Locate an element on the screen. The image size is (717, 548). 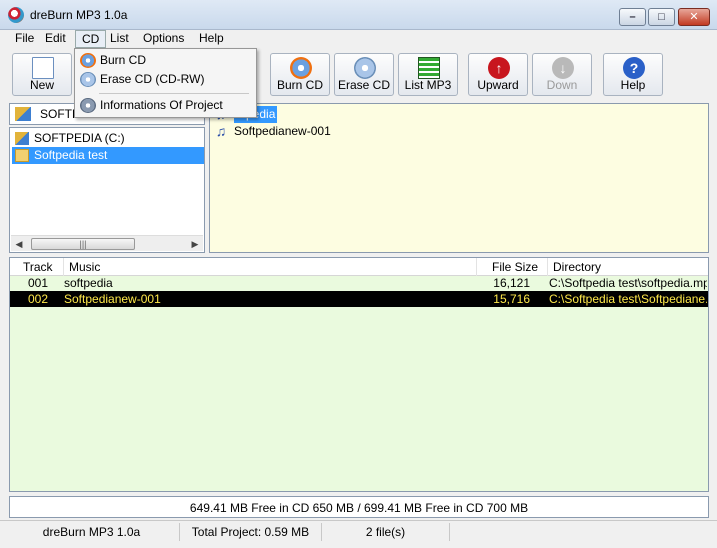
help-icon: ? is located at coordinates (634, 68).